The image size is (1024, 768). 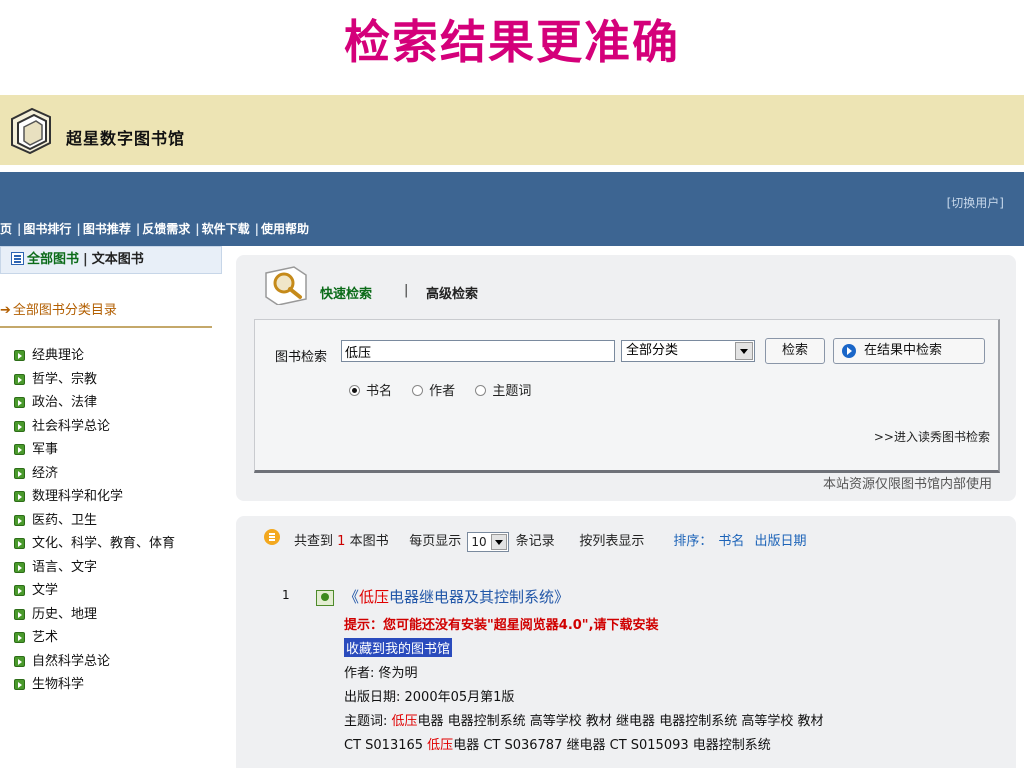 I want to click on list-icon, so click(x=272, y=537).